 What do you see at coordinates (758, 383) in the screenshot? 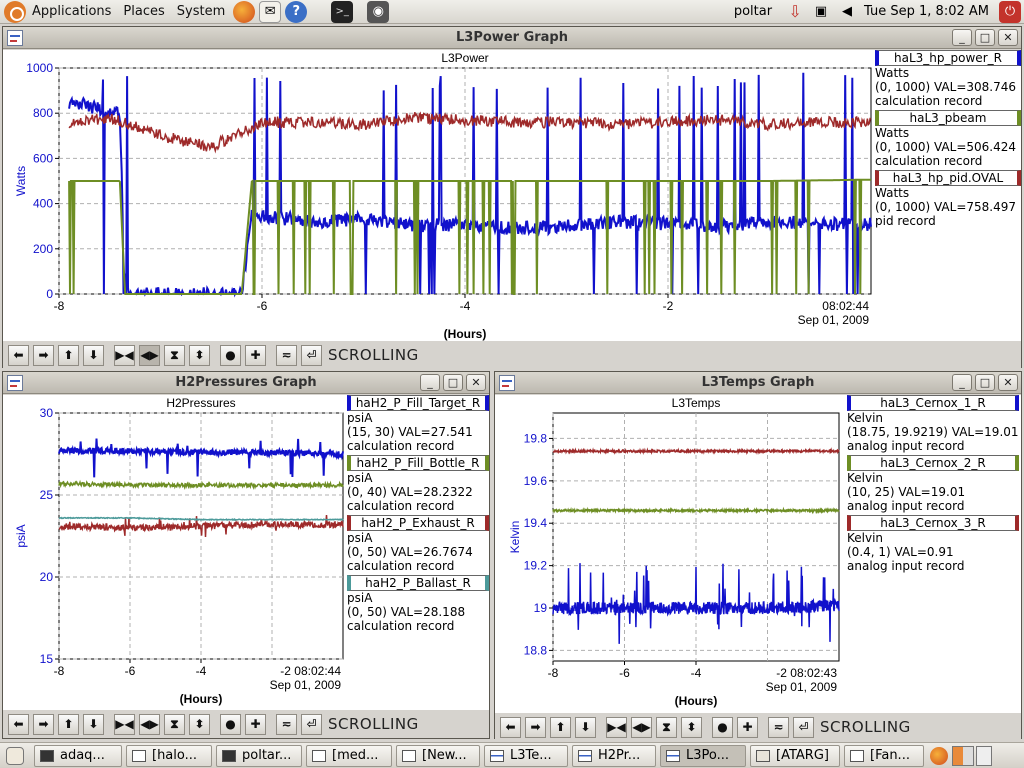
I see `l3temps-titlebar: L3Temps Graph _ □ ✕` at bounding box center [758, 383].